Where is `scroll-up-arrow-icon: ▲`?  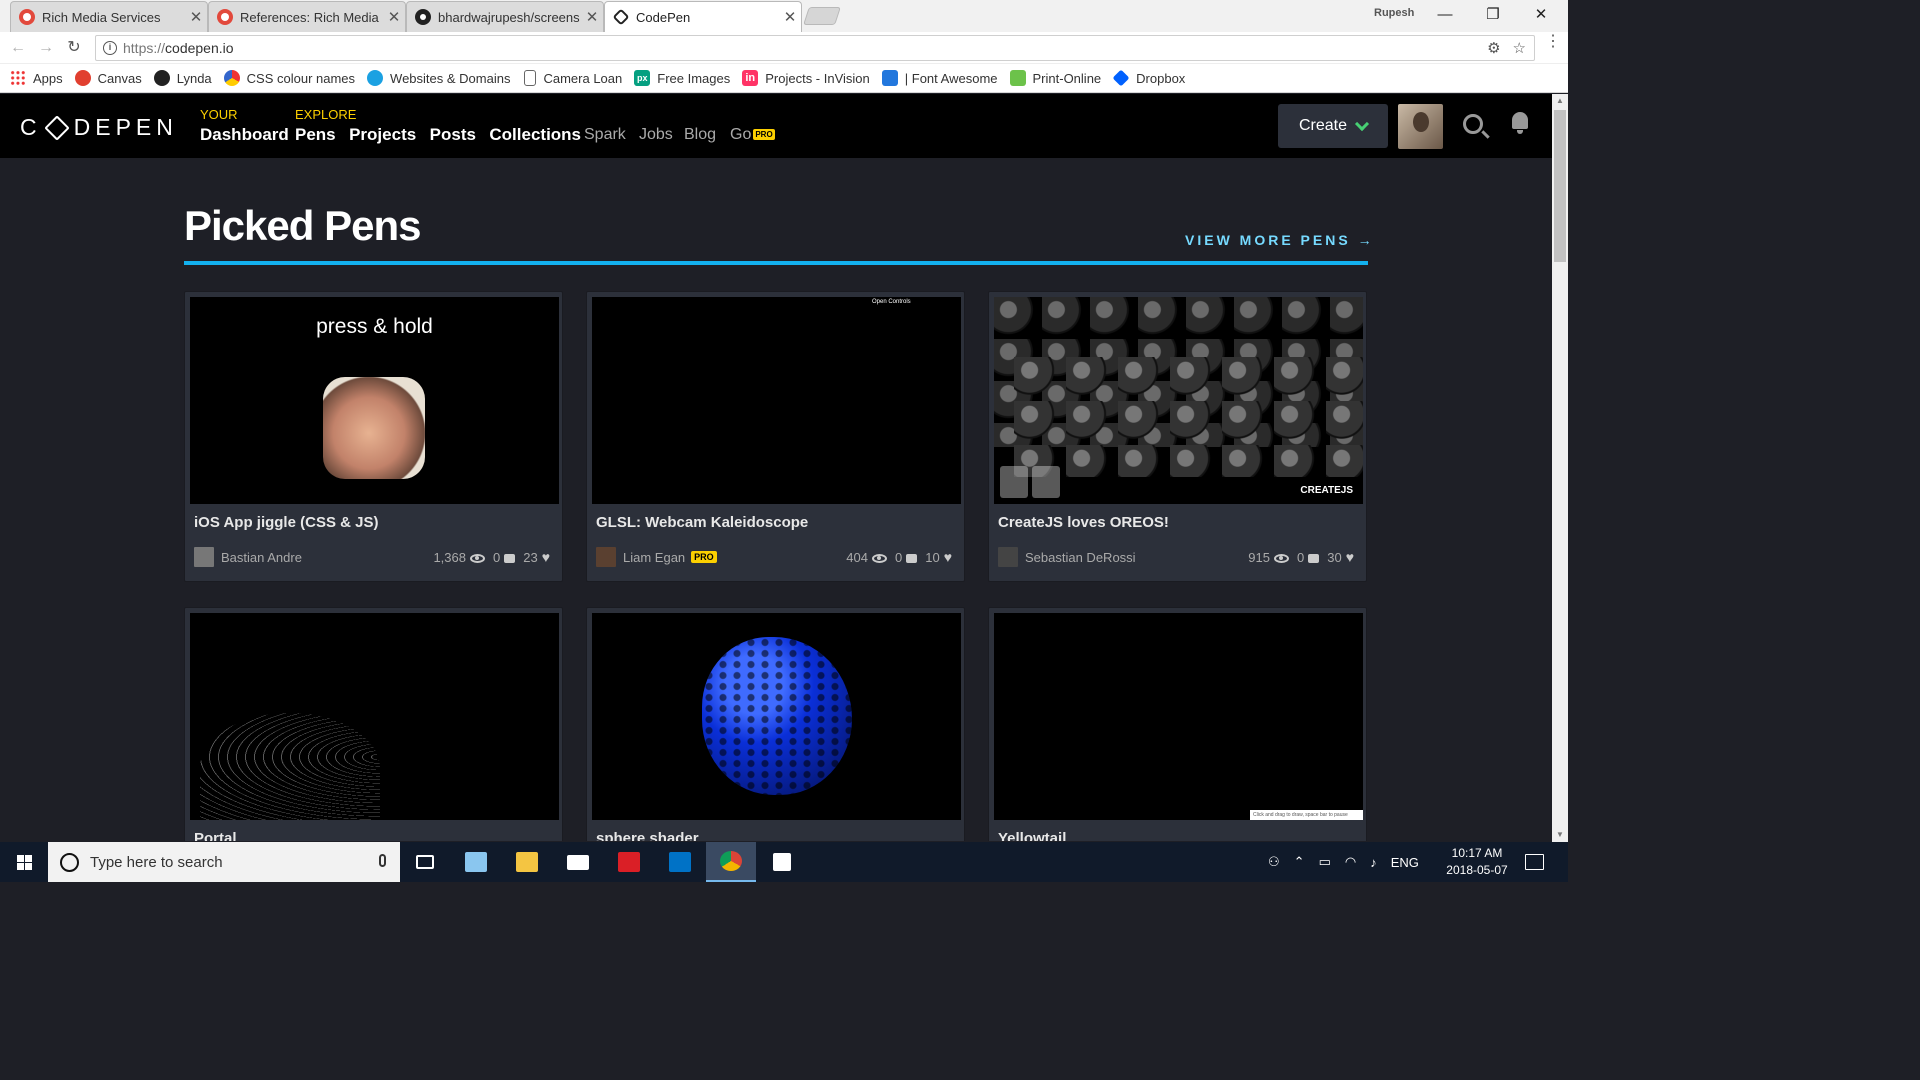
scroll-up-arrow-icon: ▲ is located at coordinates (1560, 101).